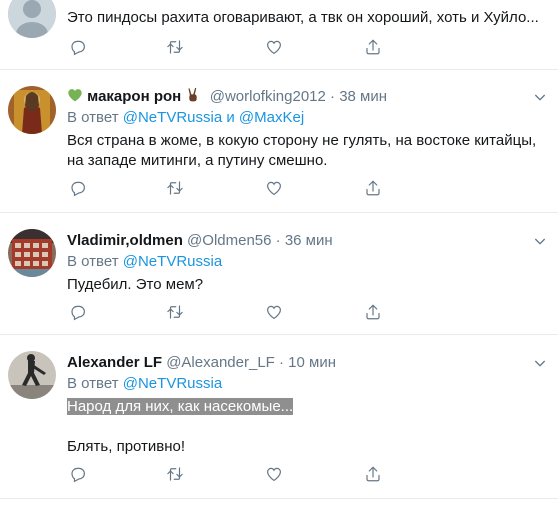  I want to click on tweet-time: 36 мин, so click(309, 240).